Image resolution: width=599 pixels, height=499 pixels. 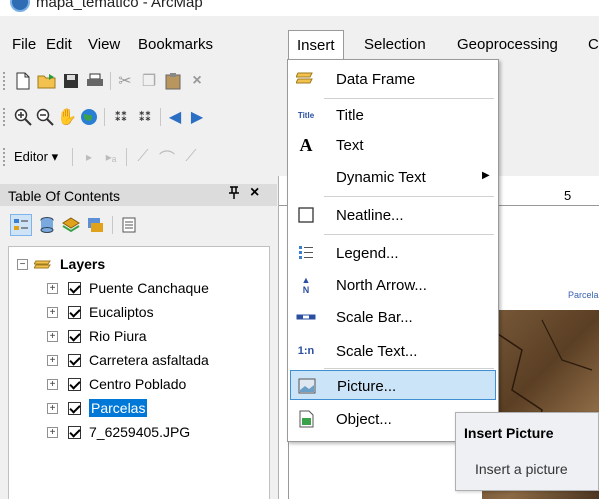 I want to click on zoom-out-icon, so click(x=45, y=117).